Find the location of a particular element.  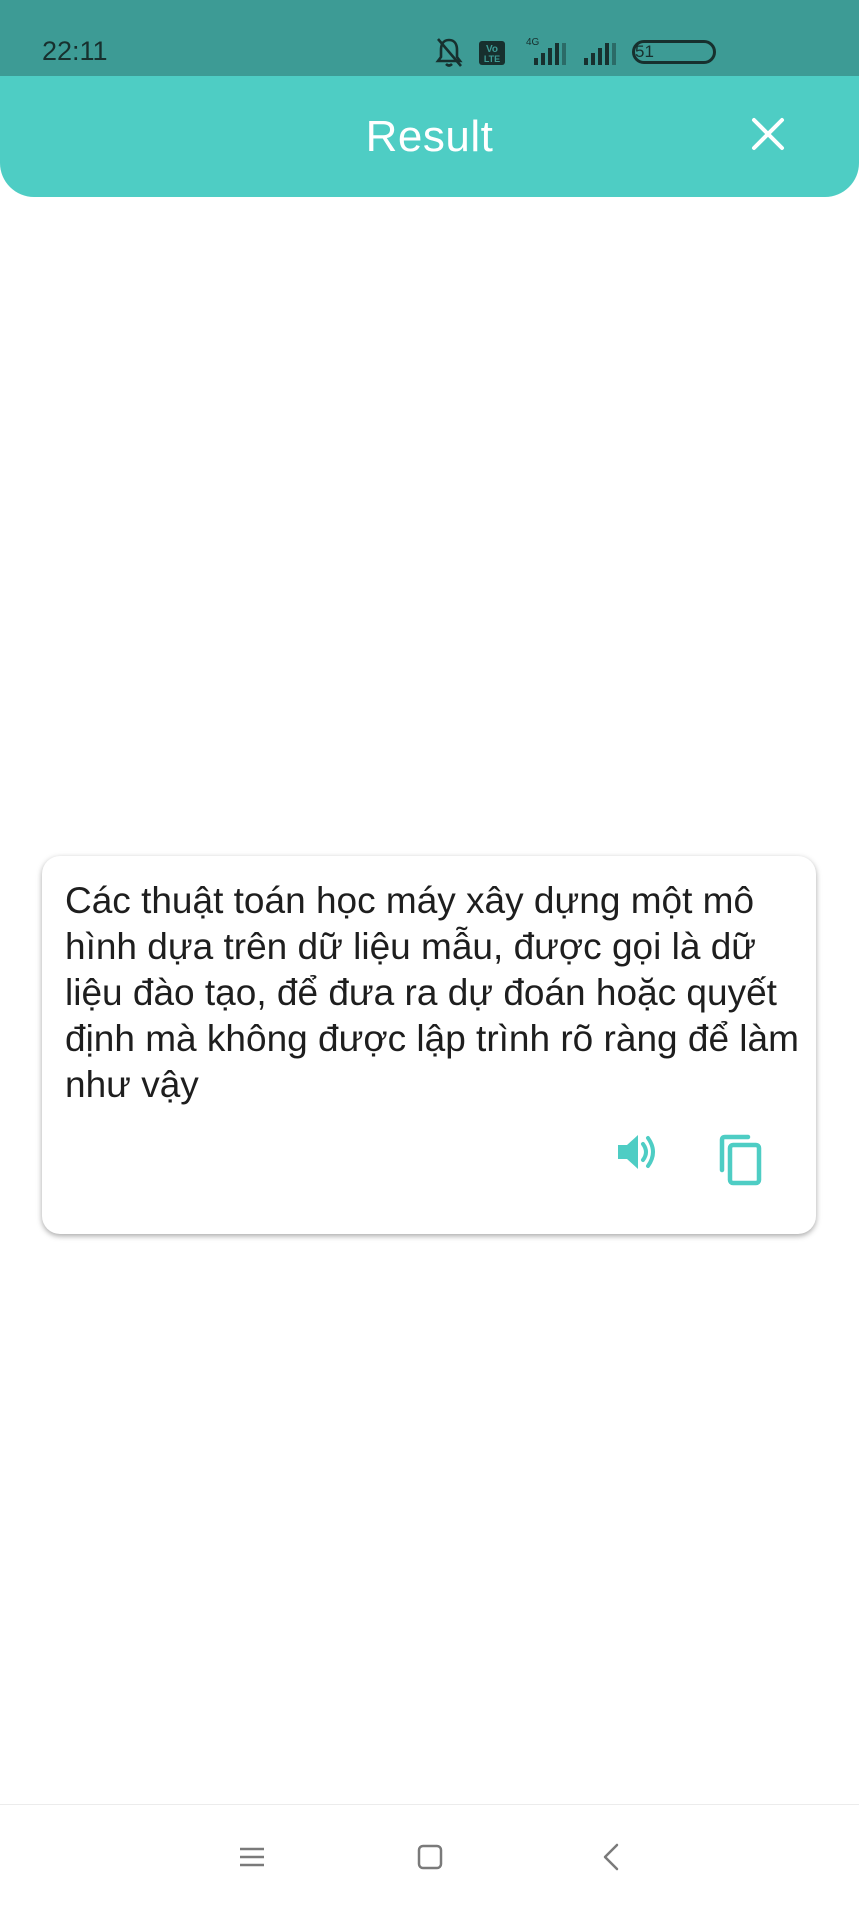

back-icon is located at coordinates (611, 1857).